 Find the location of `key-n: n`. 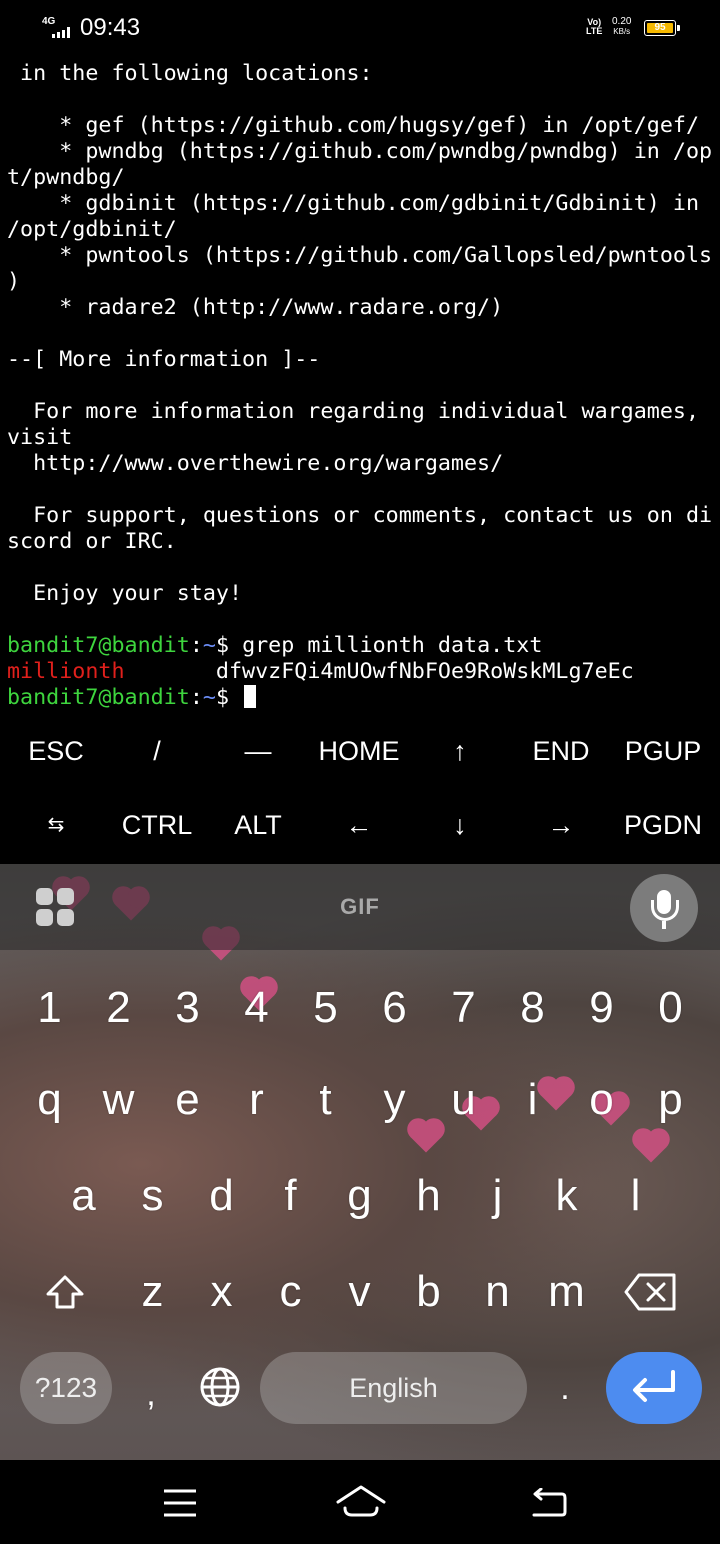

key-n: n is located at coordinates (497, 1292).